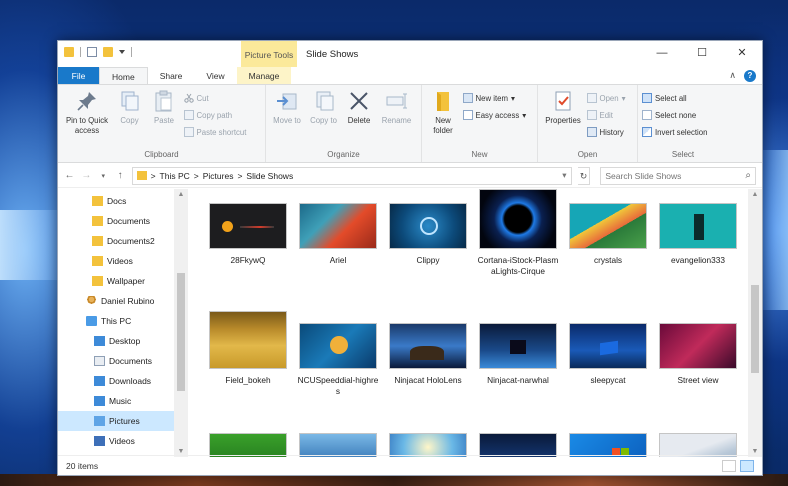 The image size is (788, 486). I want to click on properties-quick-icon, so click(92, 52).